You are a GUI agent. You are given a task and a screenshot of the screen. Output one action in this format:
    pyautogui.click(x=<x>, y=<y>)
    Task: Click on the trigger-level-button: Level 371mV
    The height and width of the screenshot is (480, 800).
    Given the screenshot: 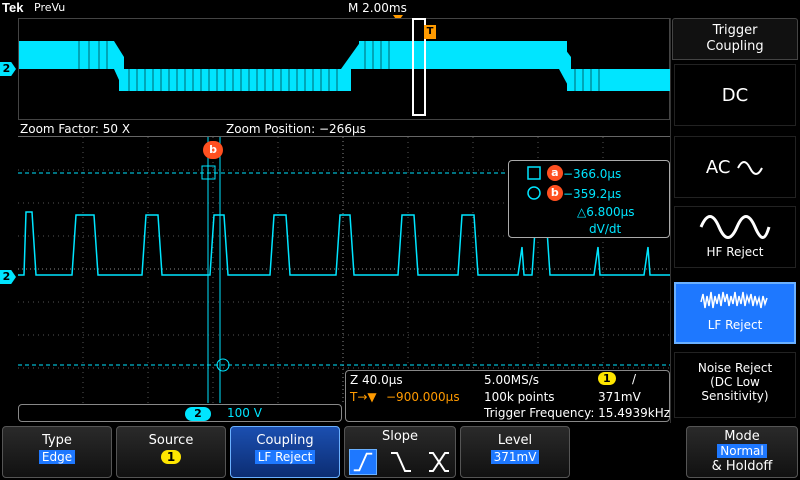 What is the action you would take?
    pyautogui.click(x=515, y=452)
    